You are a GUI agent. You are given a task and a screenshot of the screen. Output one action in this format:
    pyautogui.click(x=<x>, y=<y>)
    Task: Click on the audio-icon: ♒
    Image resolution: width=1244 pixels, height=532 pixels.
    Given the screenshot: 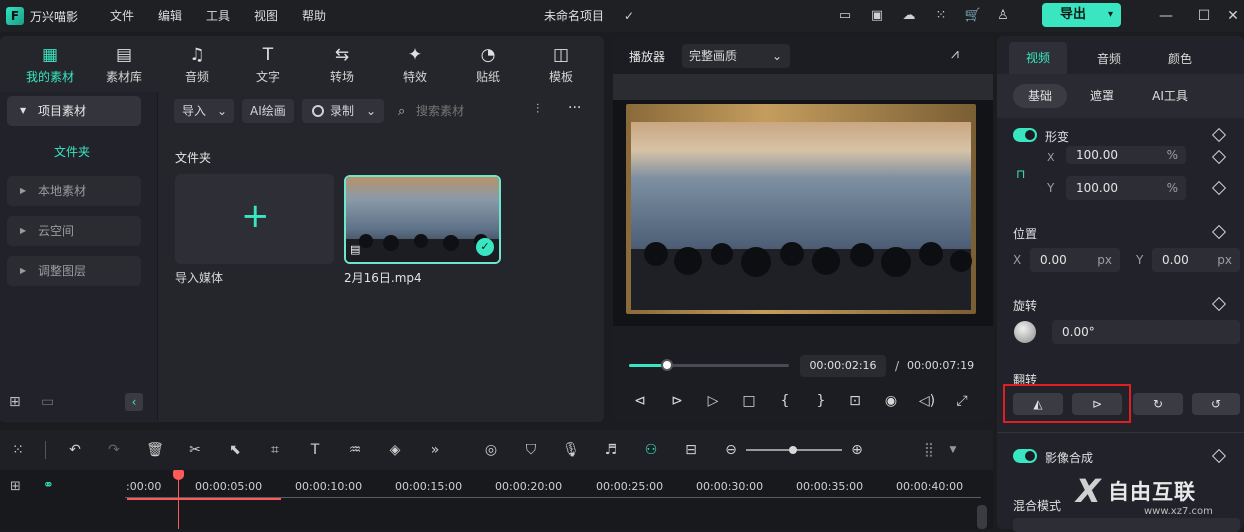 What is the action you would take?
    pyautogui.click(x=355, y=450)
    